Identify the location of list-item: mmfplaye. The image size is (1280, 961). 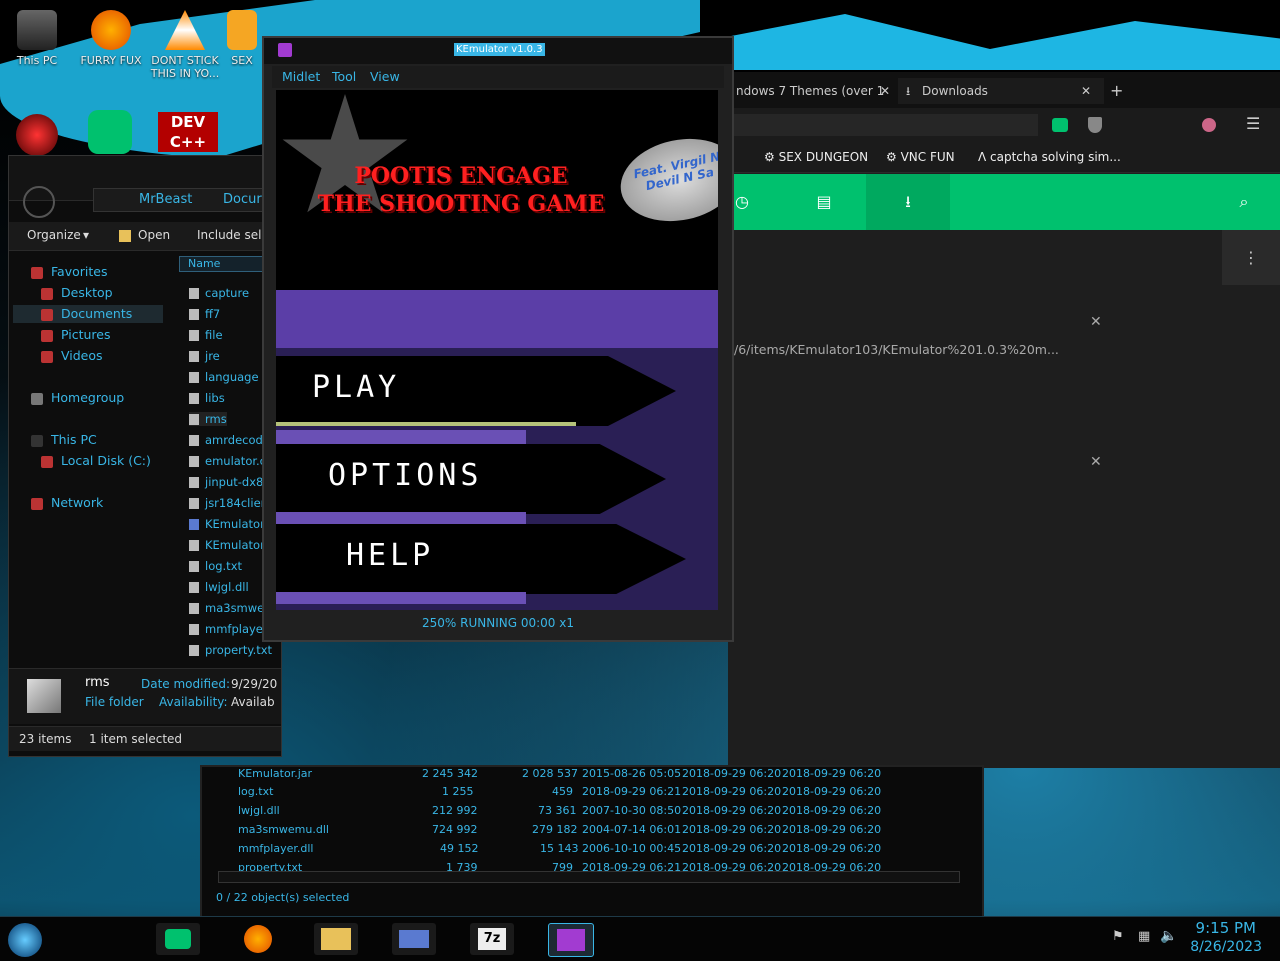
(226, 629).